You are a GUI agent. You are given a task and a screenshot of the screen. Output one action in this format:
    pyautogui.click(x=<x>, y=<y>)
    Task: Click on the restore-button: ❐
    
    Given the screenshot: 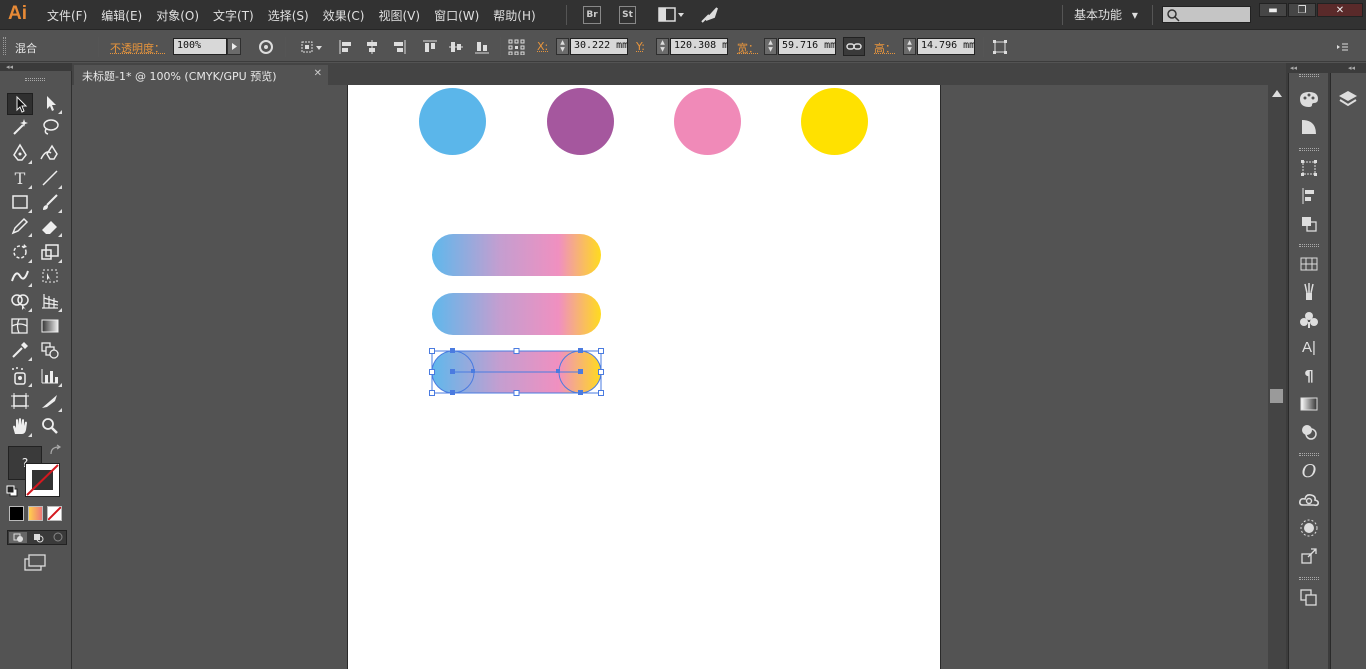 What is the action you would take?
    pyautogui.click(x=1302, y=10)
    